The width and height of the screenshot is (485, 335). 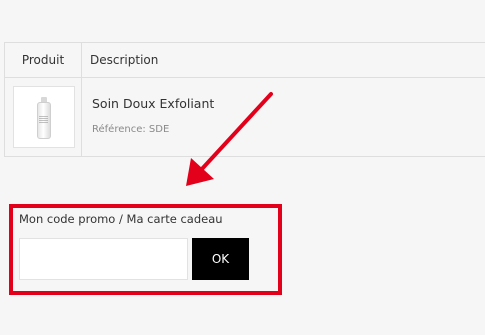 I want to click on product-reference: Référence: SDE, so click(x=131, y=129).